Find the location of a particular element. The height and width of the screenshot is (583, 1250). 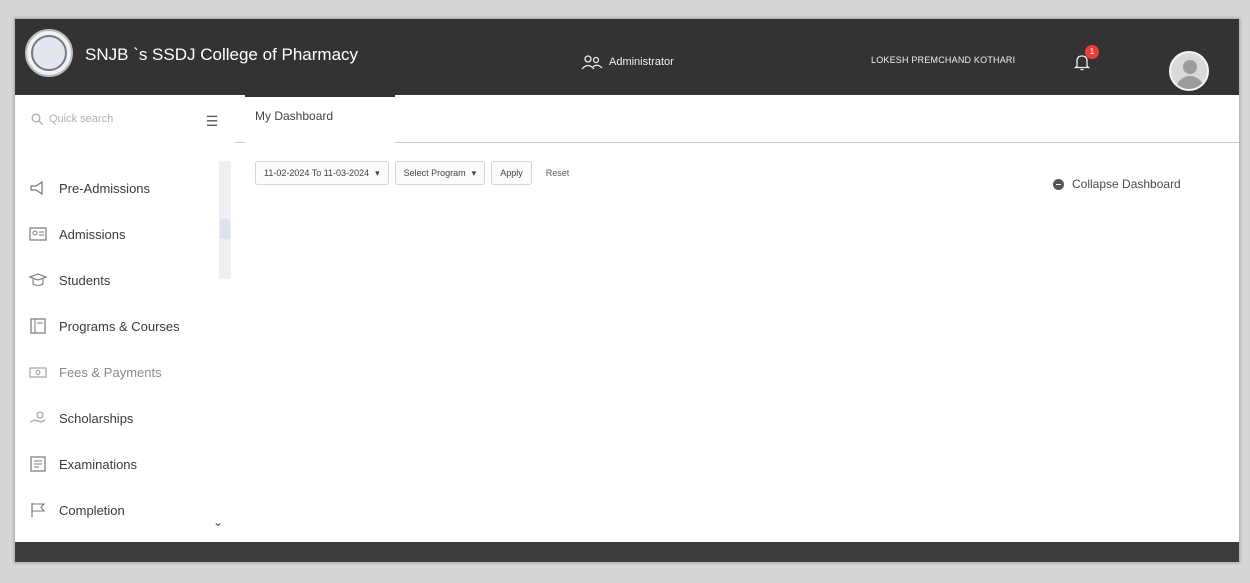

sidebar-item-students: Students is located at coordinates (120, 280).